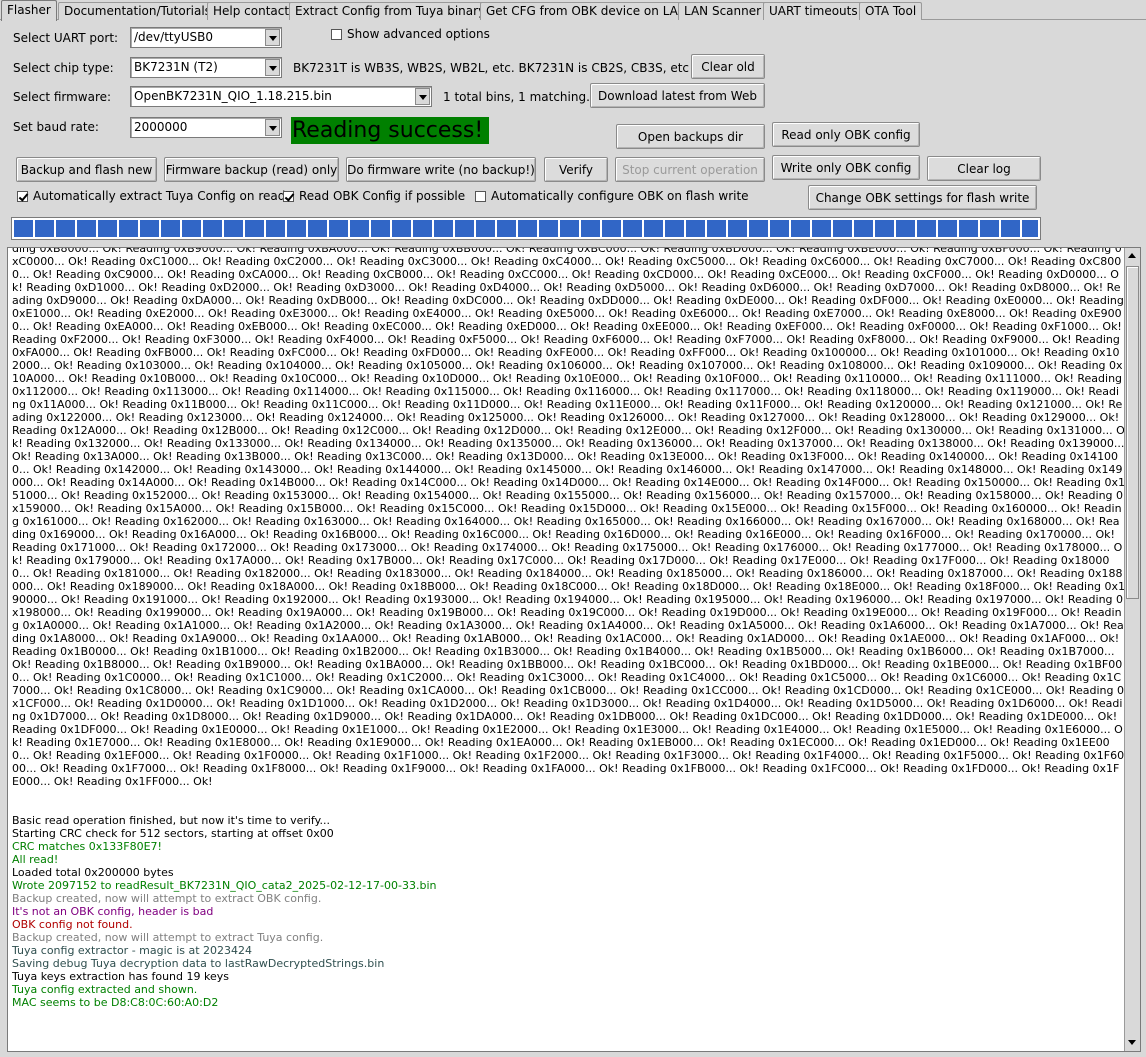 The width and height of the screenshot is (1146, 1057). I want to click on baud-rate-label: Set baud rate:, so click(56, 127).